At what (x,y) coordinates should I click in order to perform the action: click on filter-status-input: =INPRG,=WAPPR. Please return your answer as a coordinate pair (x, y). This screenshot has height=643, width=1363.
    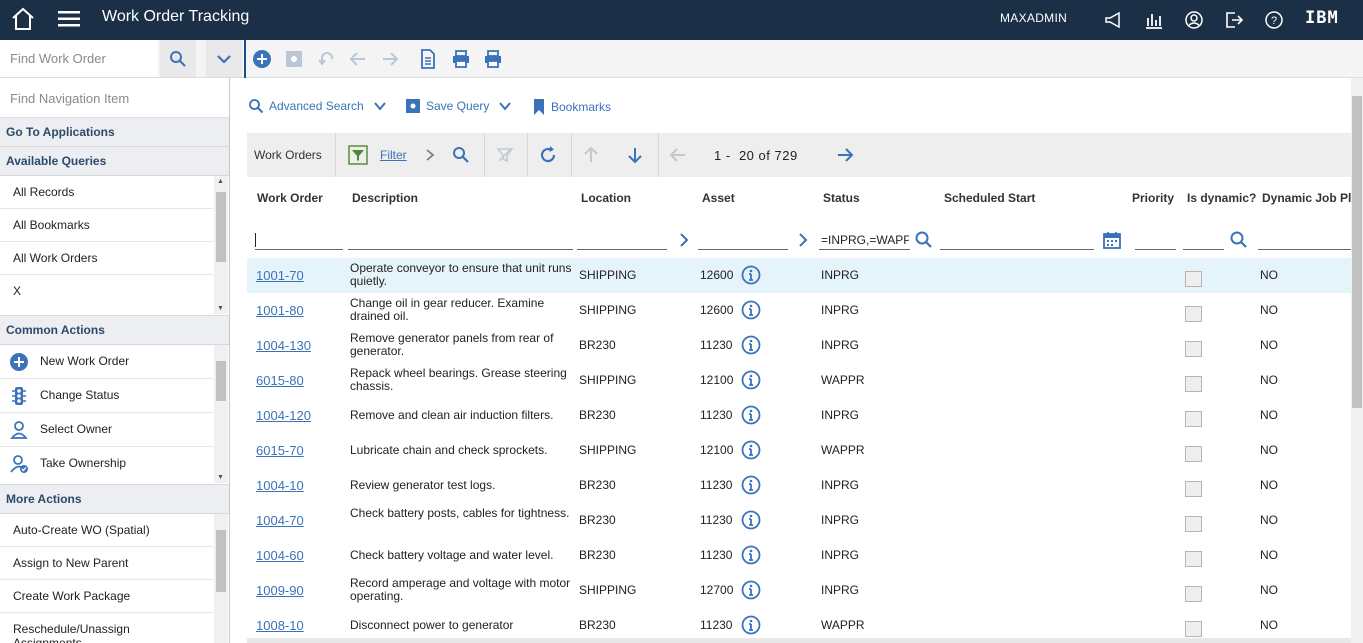
    Looking at the image, I should click on (865, 240).